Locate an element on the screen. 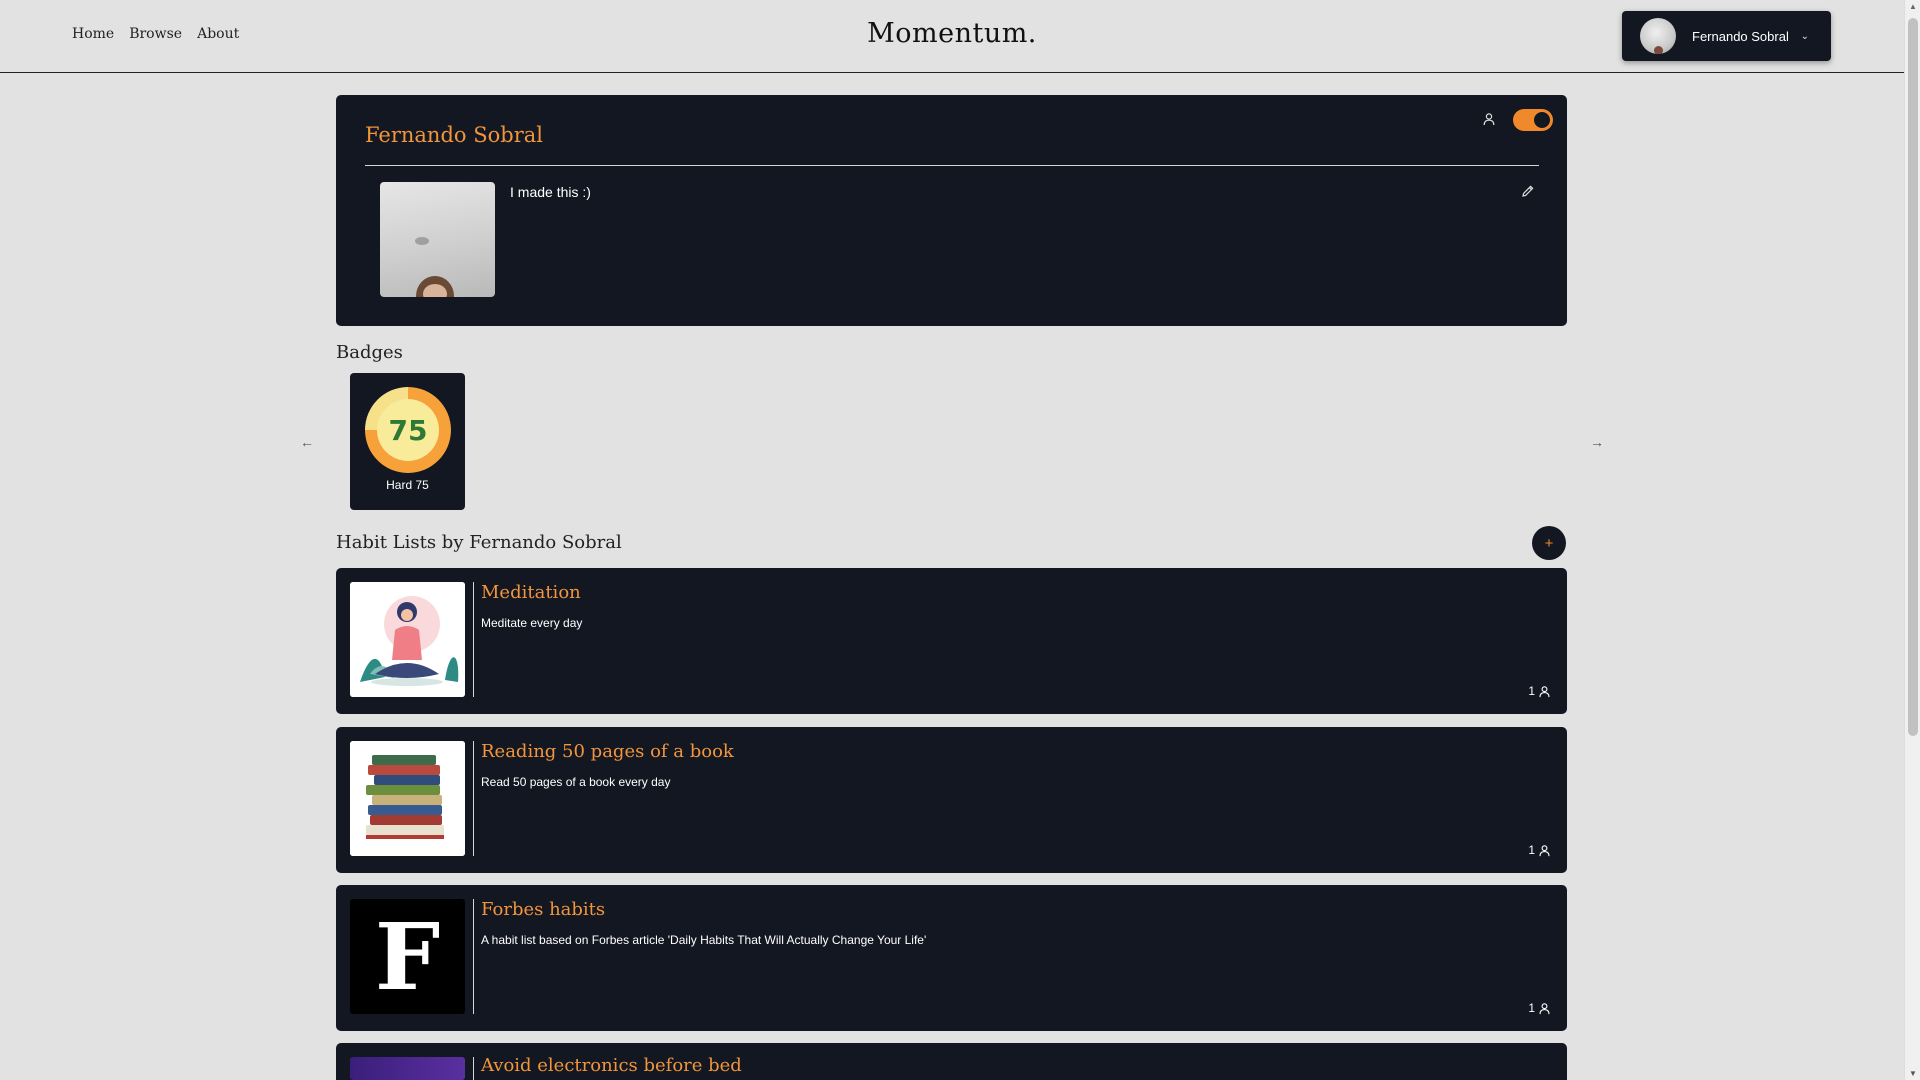 Image resolution: width=1920 pixels, height=1080 pixels. hard-75-badge-icon: 75 is located at coordinates (408, 430).